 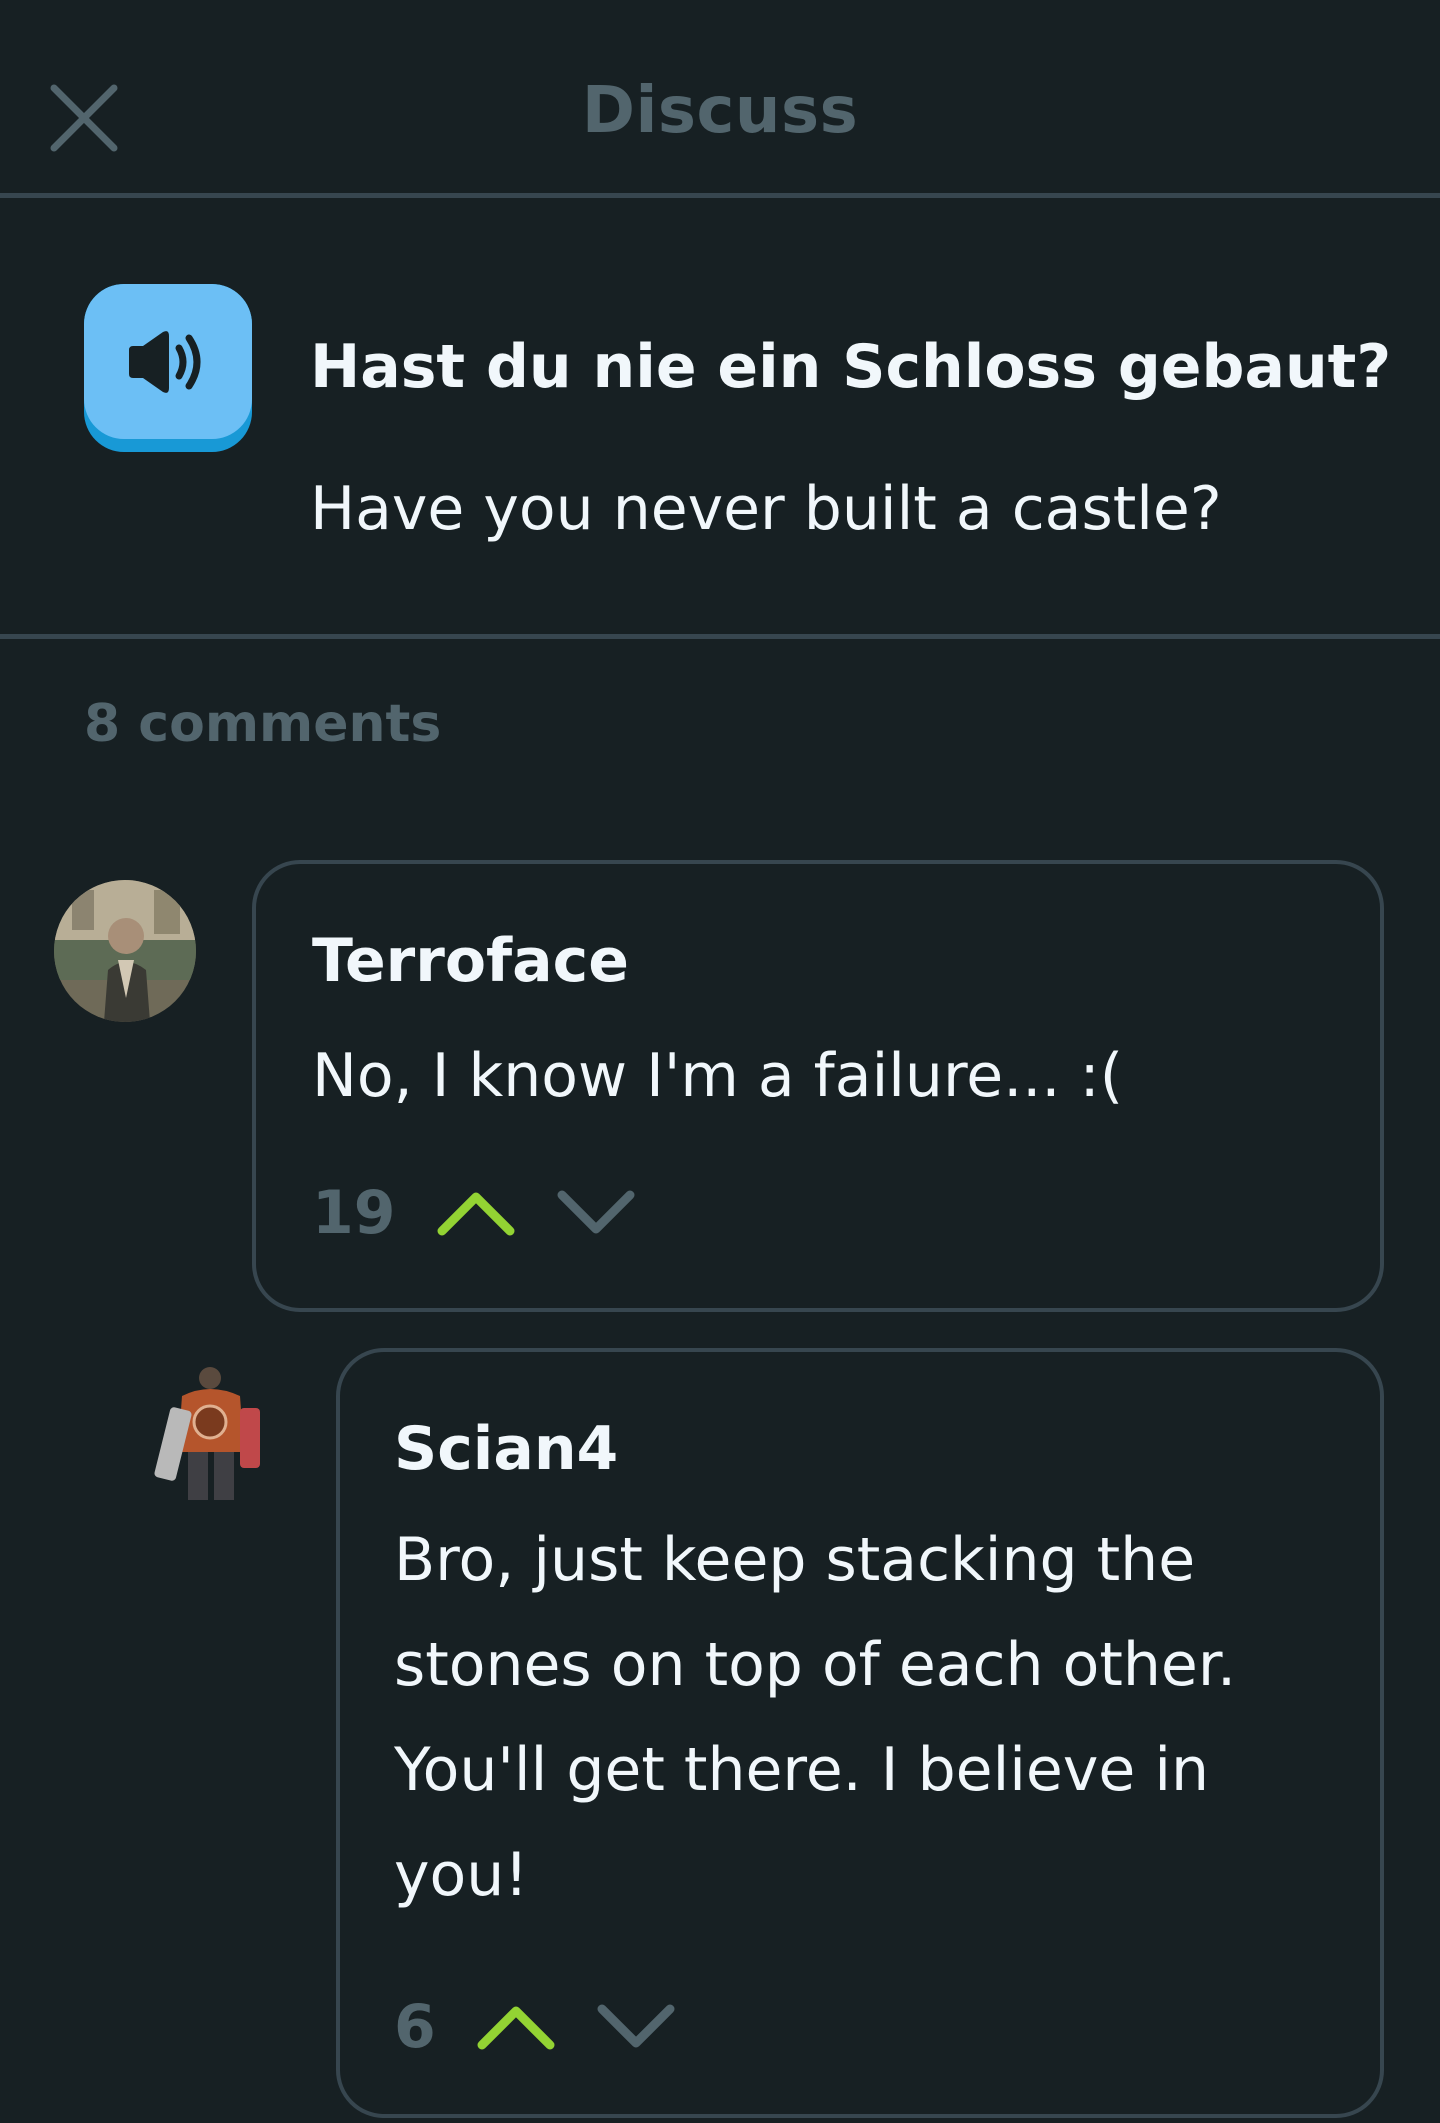 What do you see at coordinates (718, 1076) in the screenshot?
I see `comment-text: No, I know I'm a failure... :(` at bounding box center [718, 1076].